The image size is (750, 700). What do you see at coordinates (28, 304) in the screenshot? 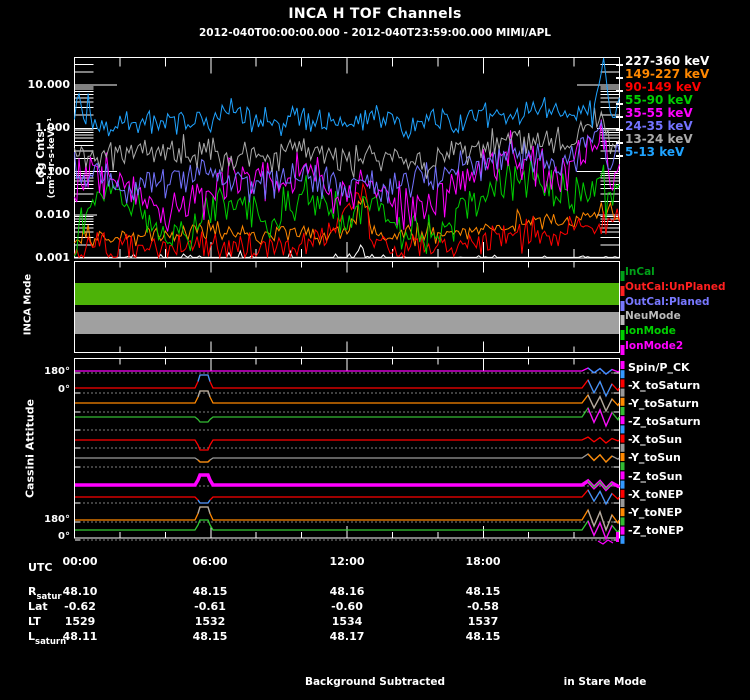
I see `mode-axis-label: INCA Mode` at bounding box center [28, 304].